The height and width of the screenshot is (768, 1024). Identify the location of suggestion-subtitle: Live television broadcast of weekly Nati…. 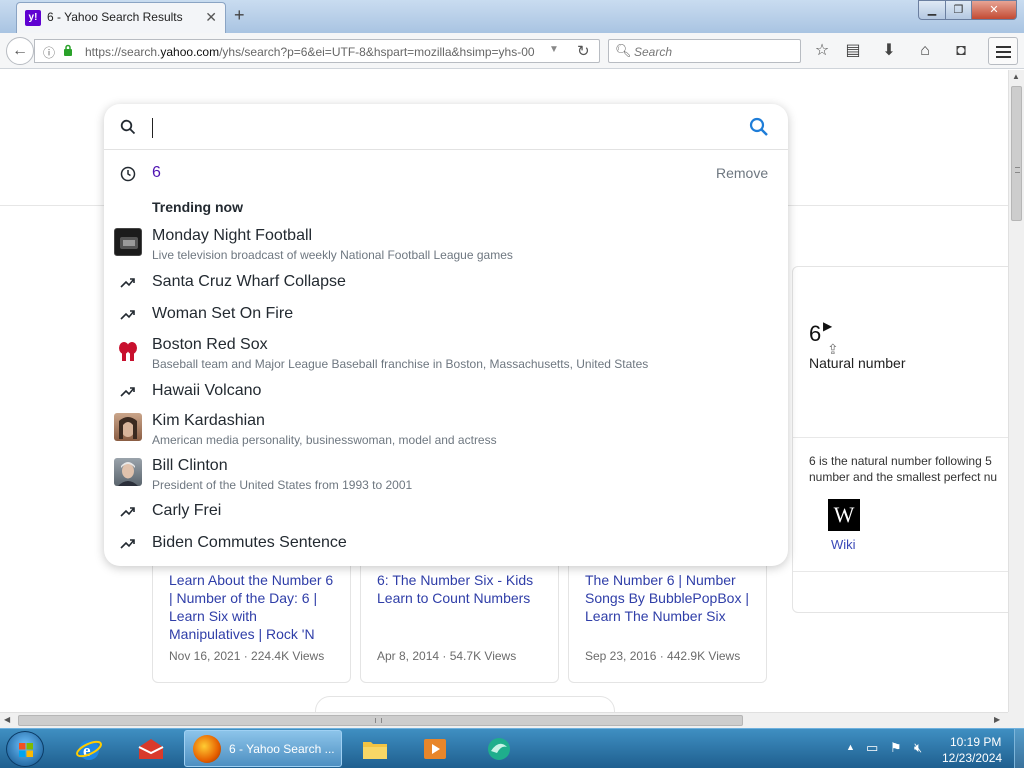
(332, 255).